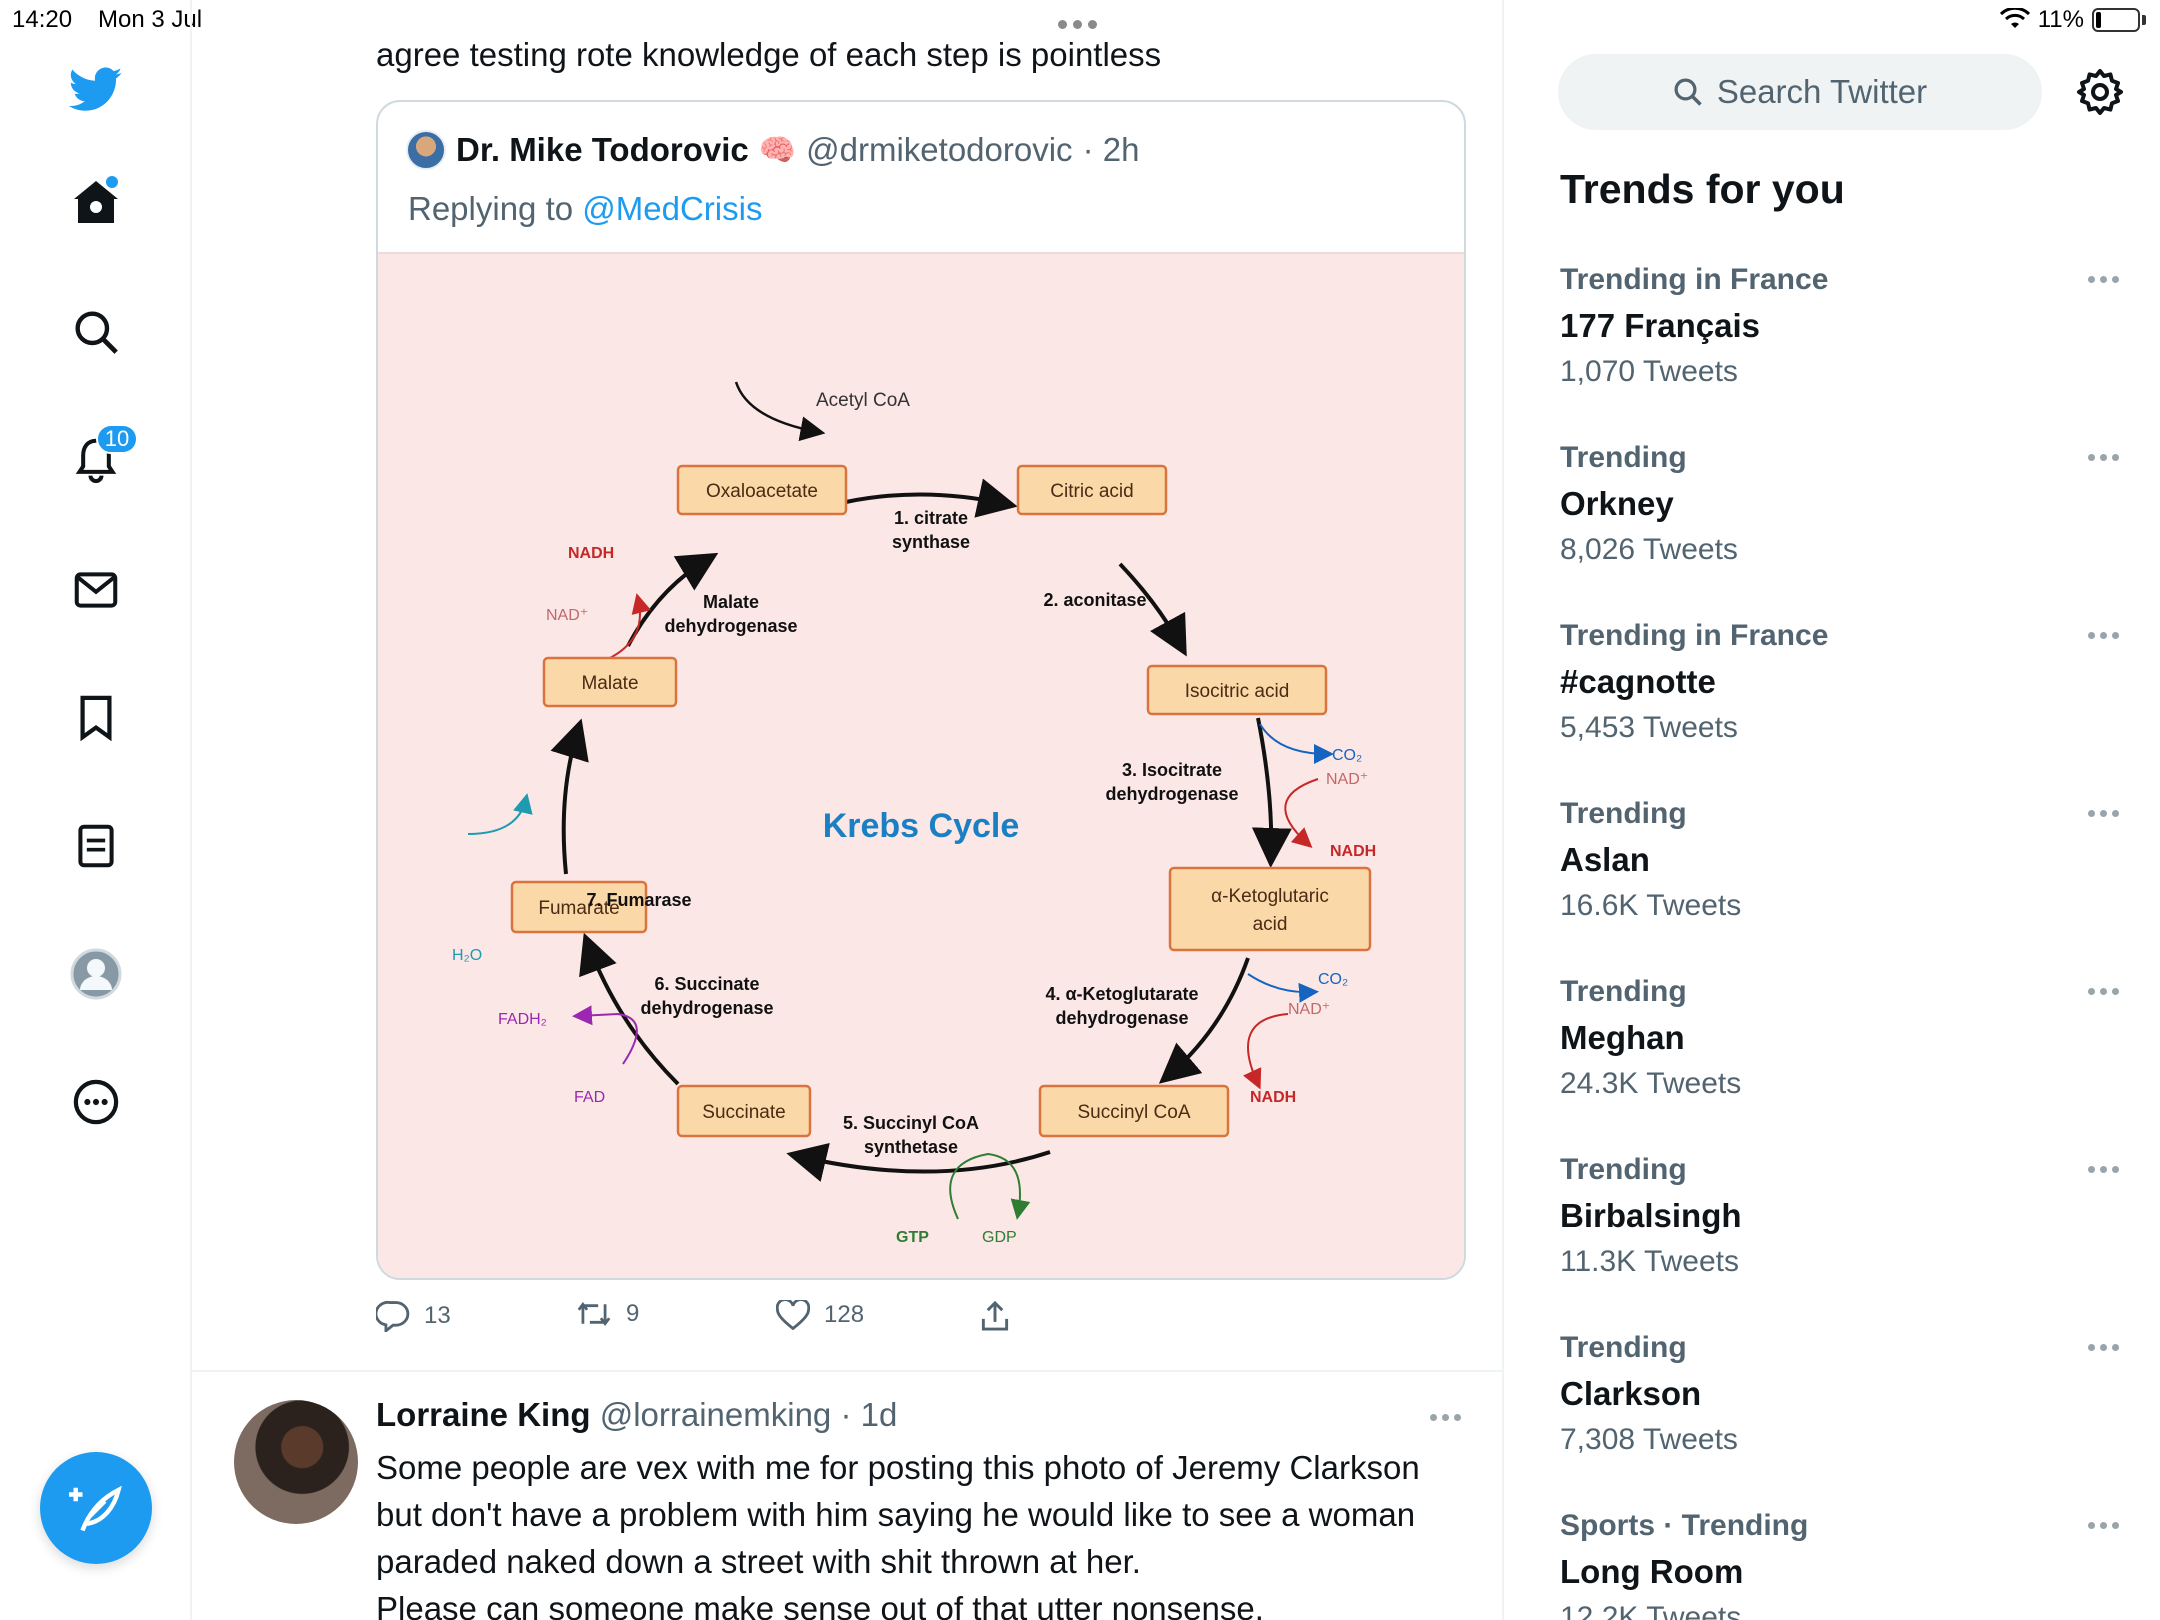 This screenshot has height=1620, width=2160. I want to click on enzyme-label: 2. aconitase, so click(1094, 600).